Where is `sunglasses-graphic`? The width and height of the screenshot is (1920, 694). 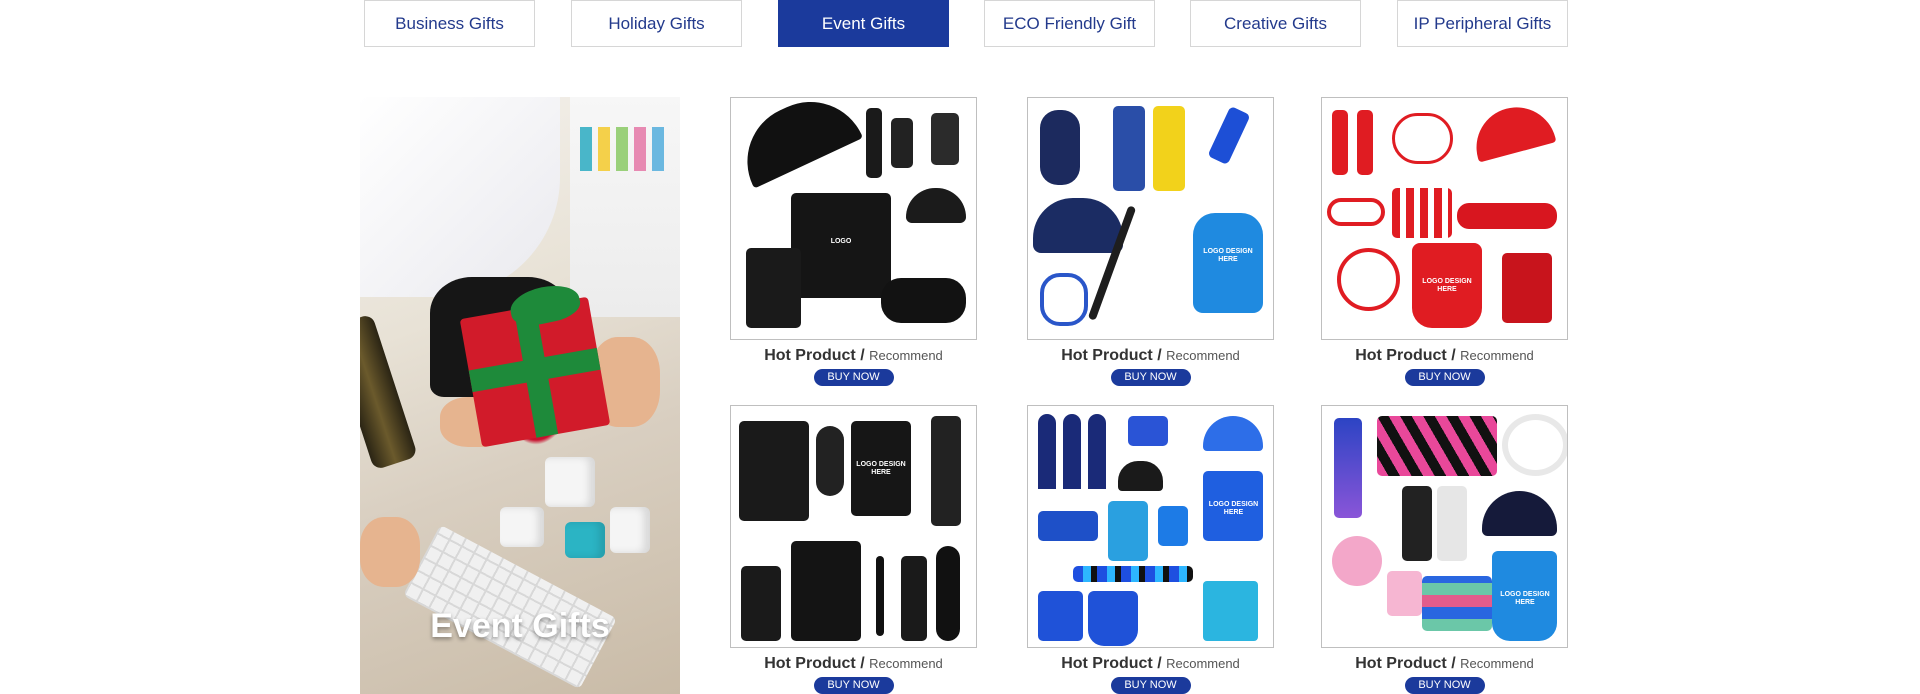
sunglasses-graphic is located at coordinates (1507, 216).